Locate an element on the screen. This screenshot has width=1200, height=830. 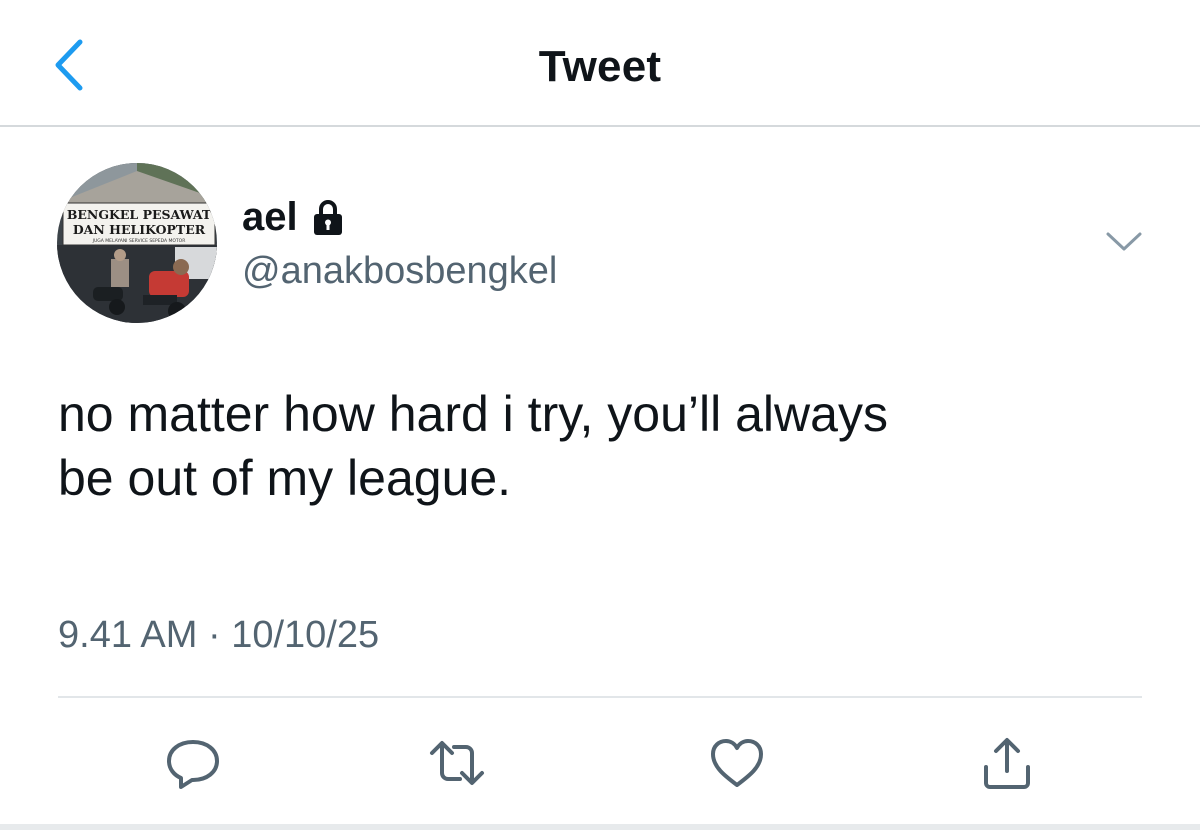
share-button is located at coordinates (1007, 763).